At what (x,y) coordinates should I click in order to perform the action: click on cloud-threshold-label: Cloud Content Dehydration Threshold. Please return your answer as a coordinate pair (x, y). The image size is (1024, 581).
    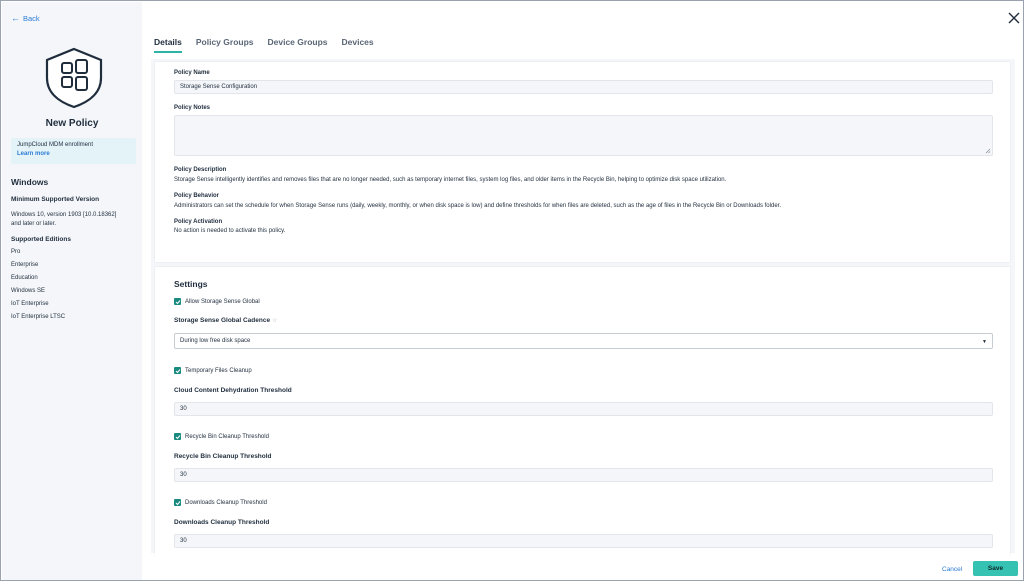
    Looking at the image, I should click on (233, 390).